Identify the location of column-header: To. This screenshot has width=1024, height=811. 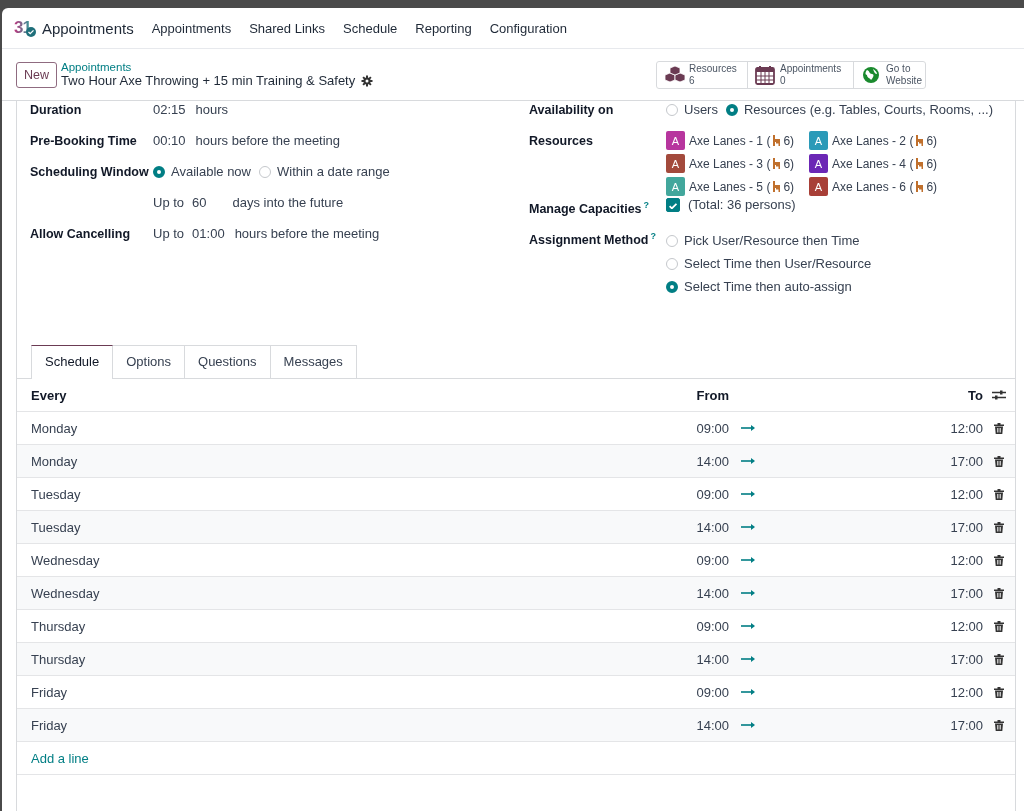
(975, 395).